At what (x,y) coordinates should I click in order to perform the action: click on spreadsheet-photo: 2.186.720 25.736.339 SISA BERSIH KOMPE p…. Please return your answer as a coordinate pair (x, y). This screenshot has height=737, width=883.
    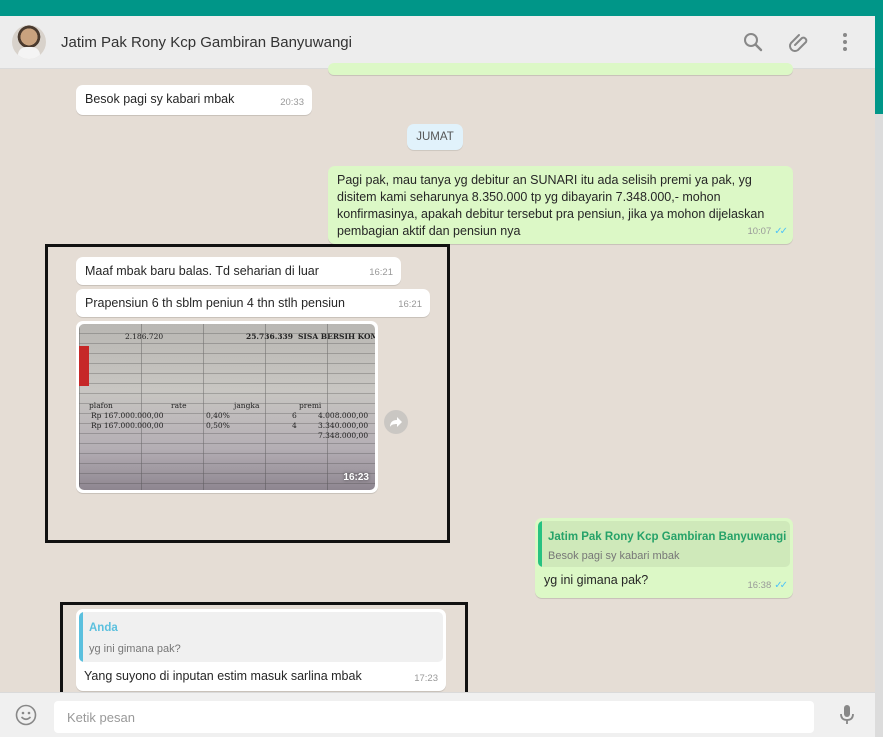
    Looking at the image, I should click on (227, 407).